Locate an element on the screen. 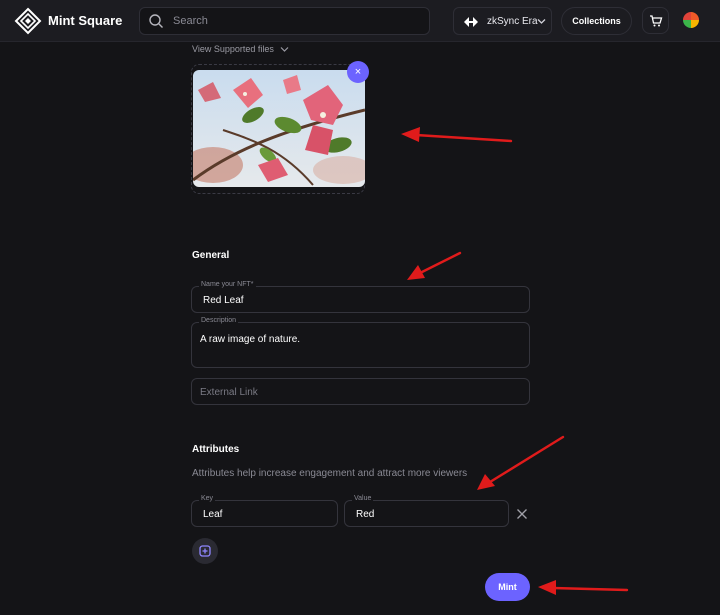 This screenshot has width=720, height=615. top-navigation-bar: Mint Square zkSync Era Collections is located at coordinates (360, 21).